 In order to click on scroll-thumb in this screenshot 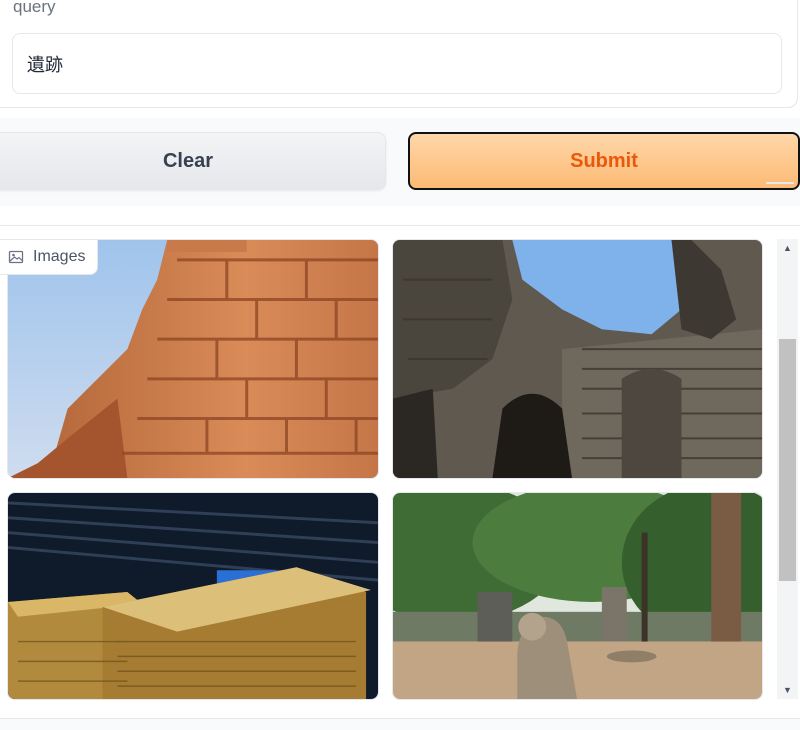, I will do `click(787, 460)`.